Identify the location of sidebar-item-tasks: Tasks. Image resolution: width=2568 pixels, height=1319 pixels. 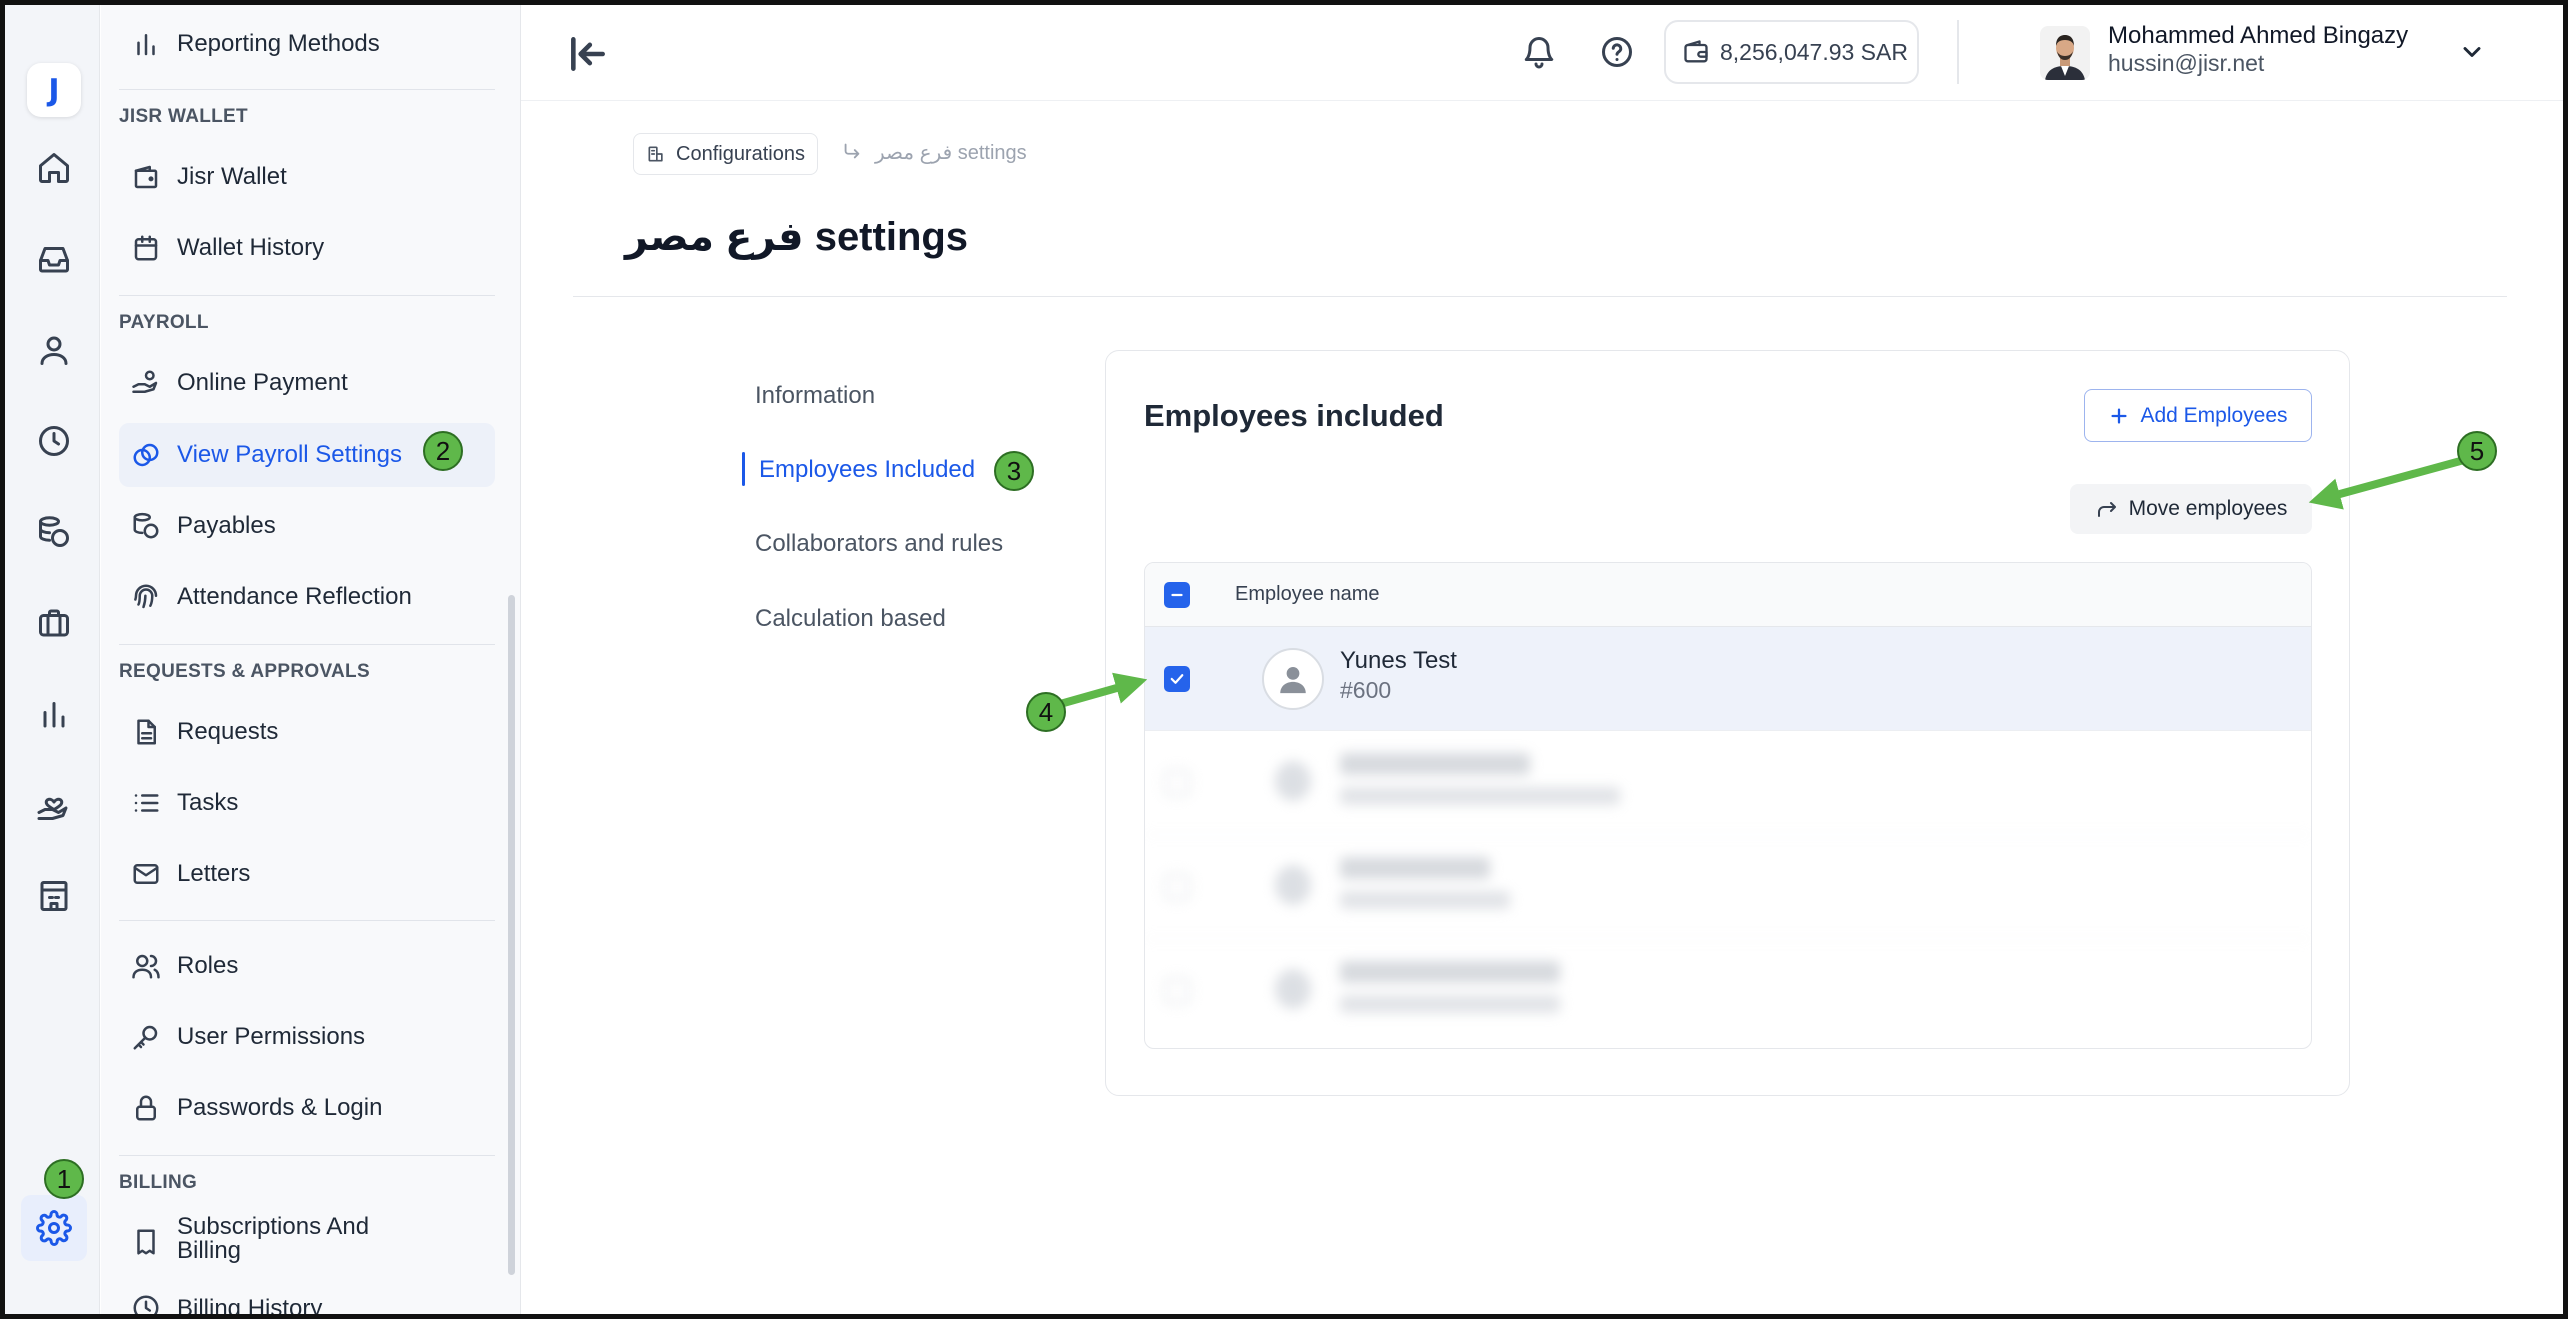
(307, 803).